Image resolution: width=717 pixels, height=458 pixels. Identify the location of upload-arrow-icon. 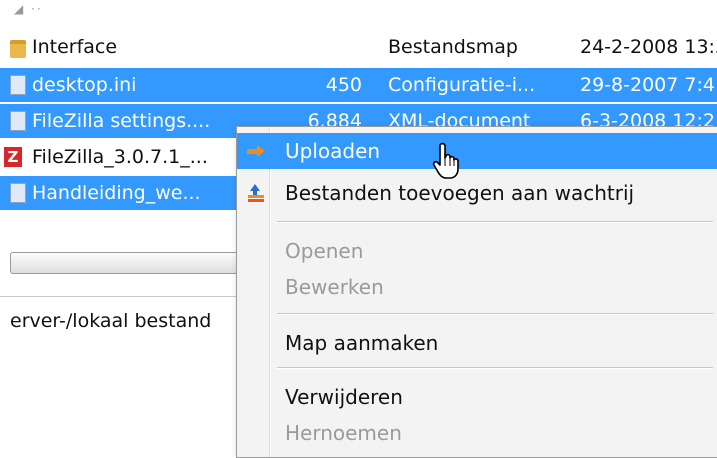
(256, 151).